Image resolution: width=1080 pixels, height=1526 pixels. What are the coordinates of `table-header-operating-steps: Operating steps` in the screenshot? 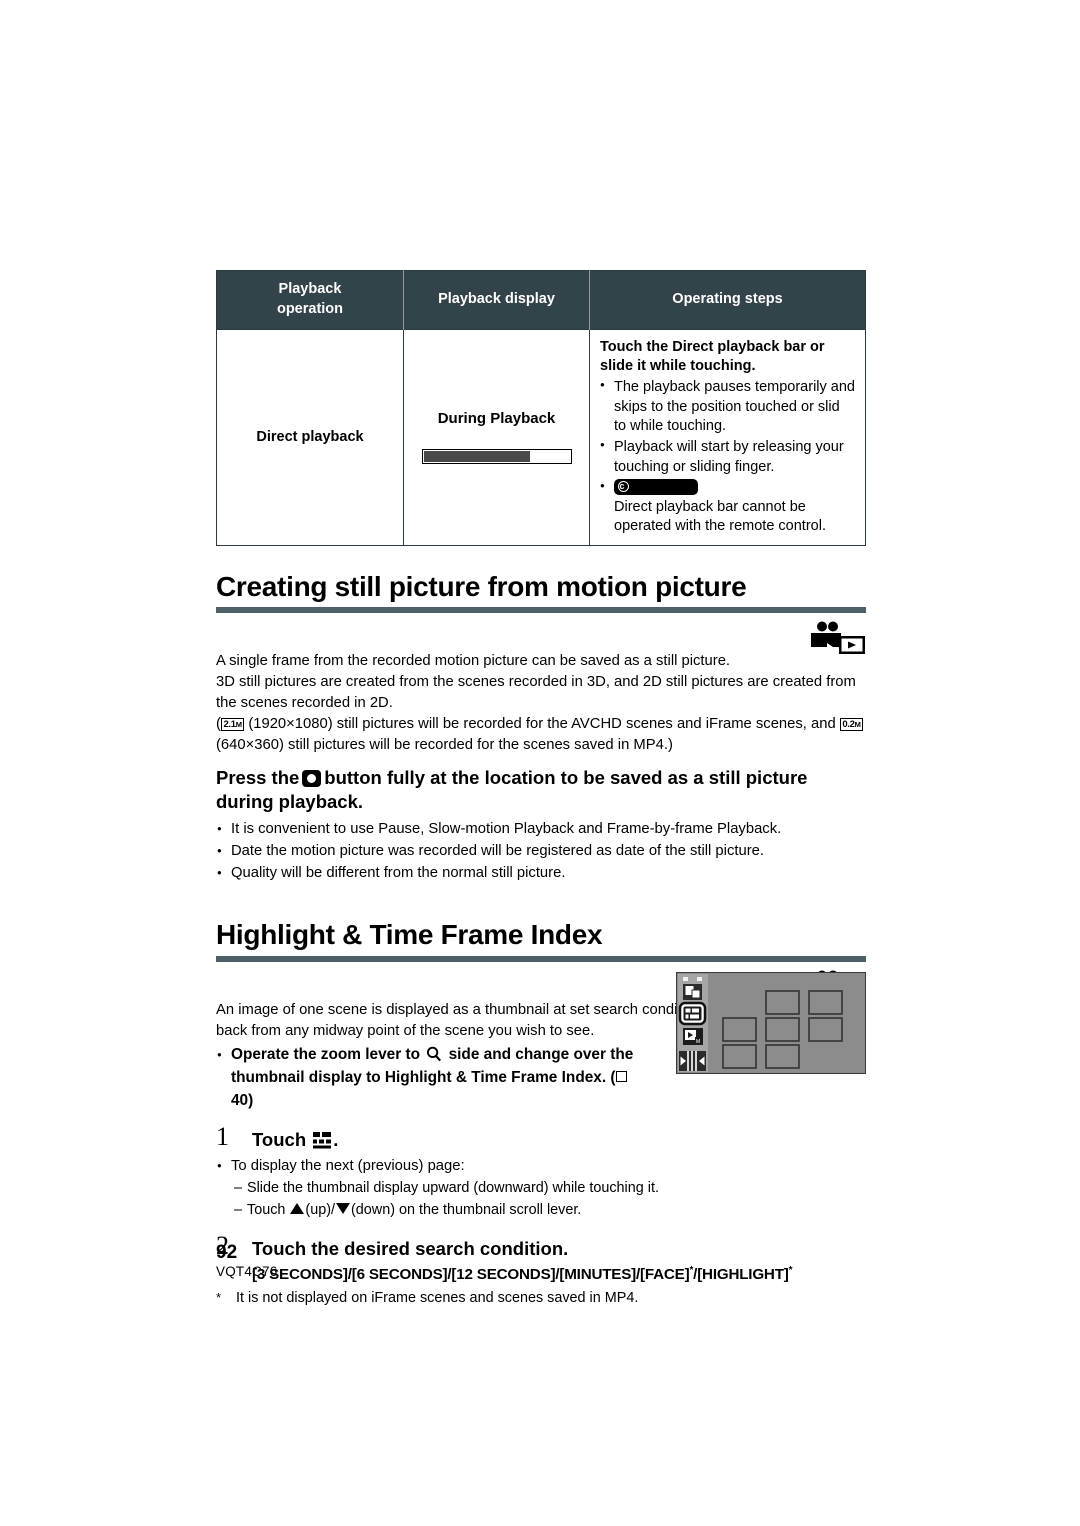 It's located at (727, 300).